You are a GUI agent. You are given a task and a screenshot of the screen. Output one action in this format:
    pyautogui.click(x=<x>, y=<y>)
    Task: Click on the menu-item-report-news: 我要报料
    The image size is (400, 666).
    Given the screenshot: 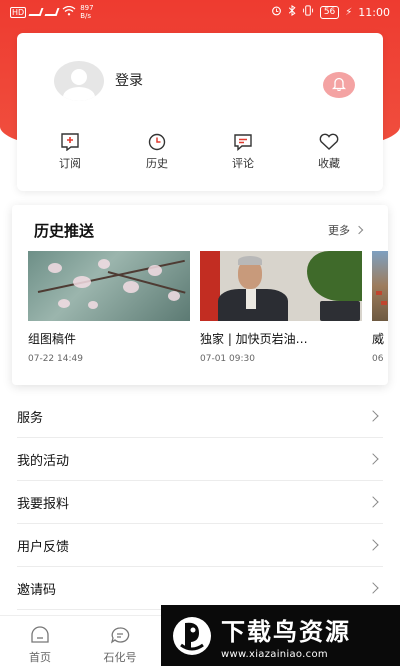 What is the action you would take?
    pyautogui.click(x=200, y=502)
    